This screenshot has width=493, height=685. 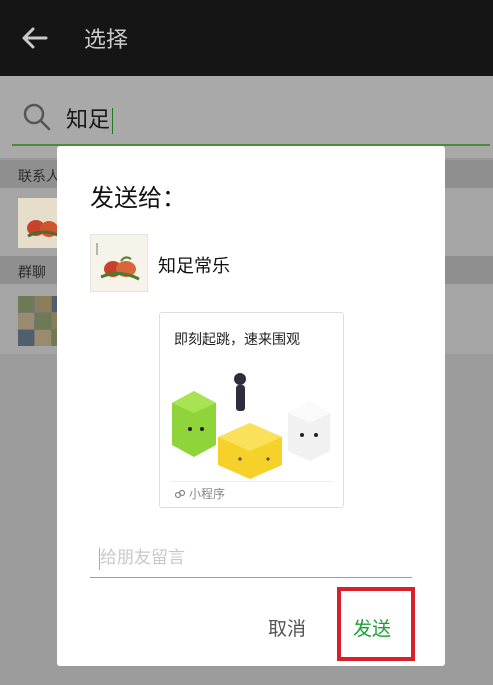 I want to click on recipient-avatar, so click(x=119, y=263).